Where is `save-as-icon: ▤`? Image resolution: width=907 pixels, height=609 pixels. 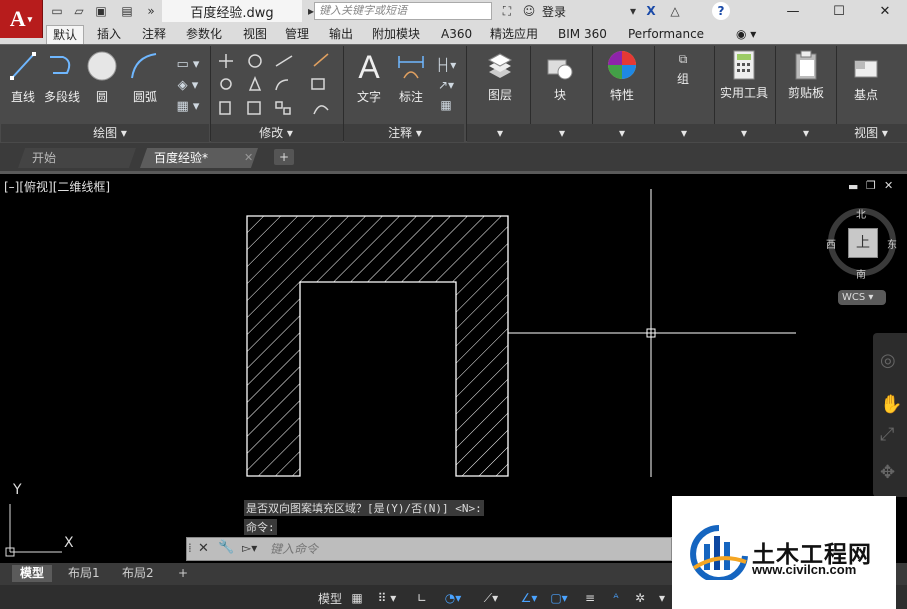 save-as-icon: ▤ is located at coordinates (127, 11).